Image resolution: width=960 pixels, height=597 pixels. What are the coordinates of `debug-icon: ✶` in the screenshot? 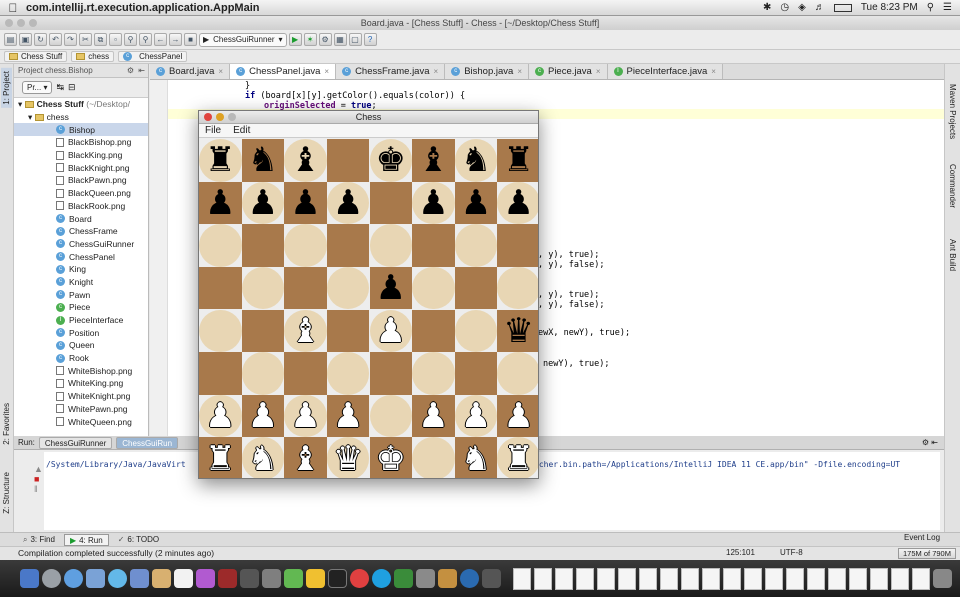 It's located at (310, 39).